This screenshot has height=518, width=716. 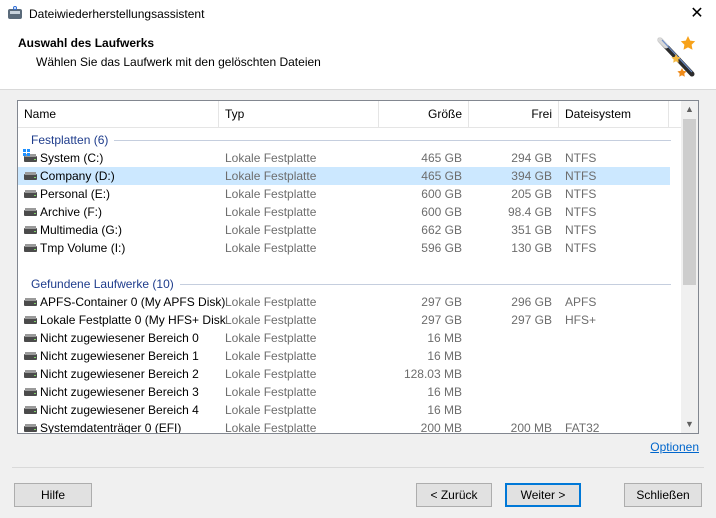 What do you see at coordinates (75, 194) in the screenshot?
I see `drive-name: Personal (E:)` at bounding box center [75, 194].